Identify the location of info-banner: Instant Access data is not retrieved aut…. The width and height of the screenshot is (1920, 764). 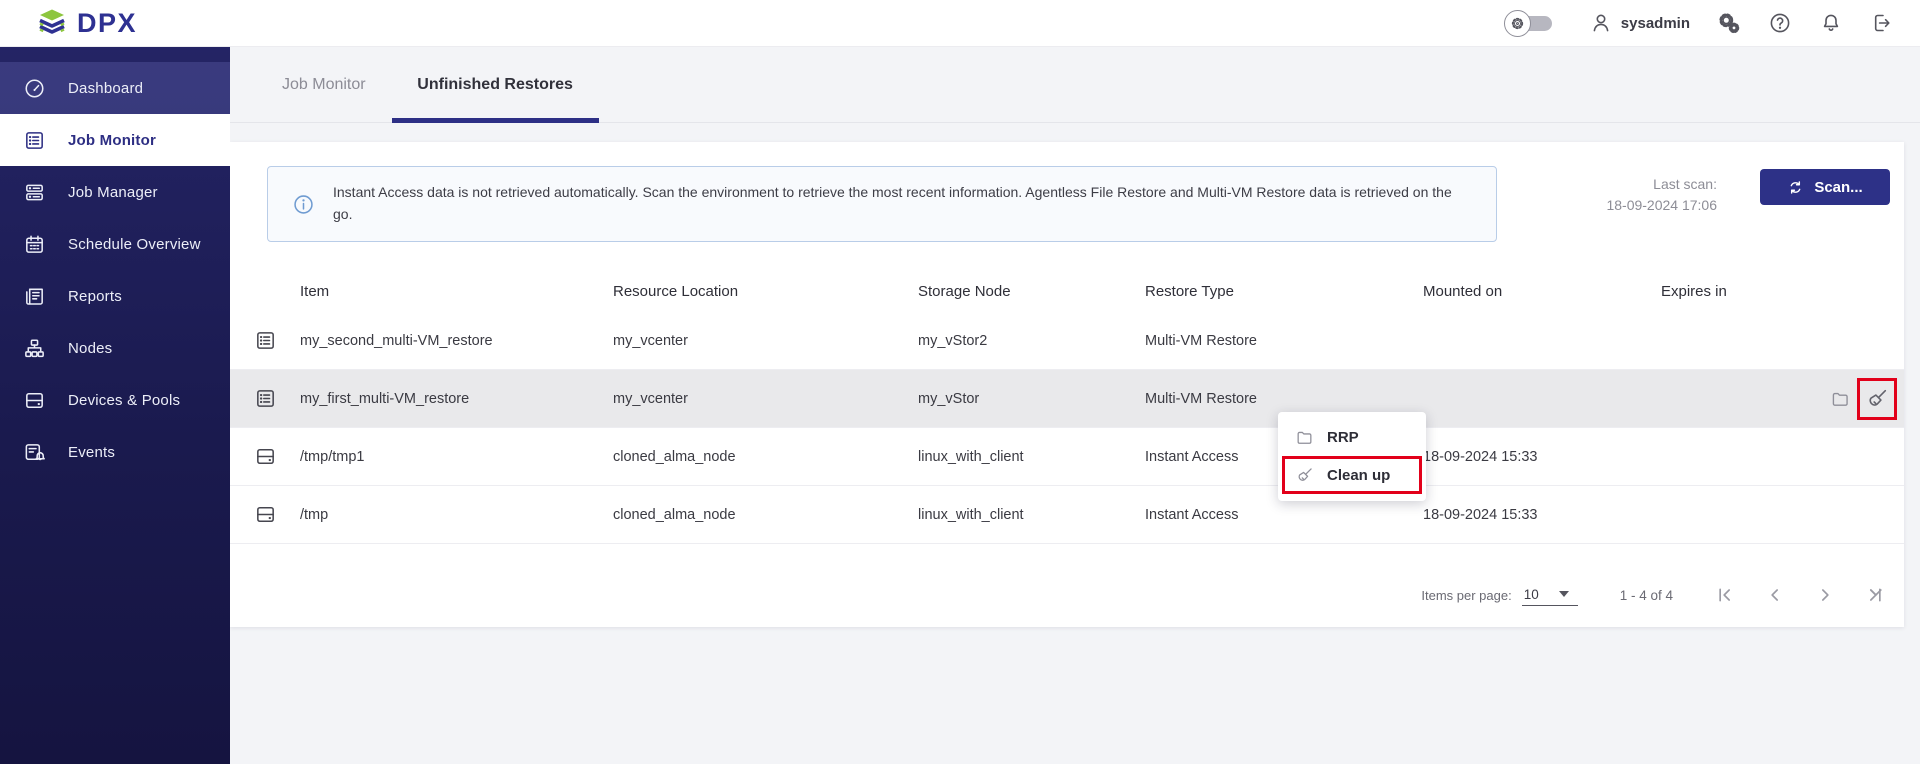
(882, 204).